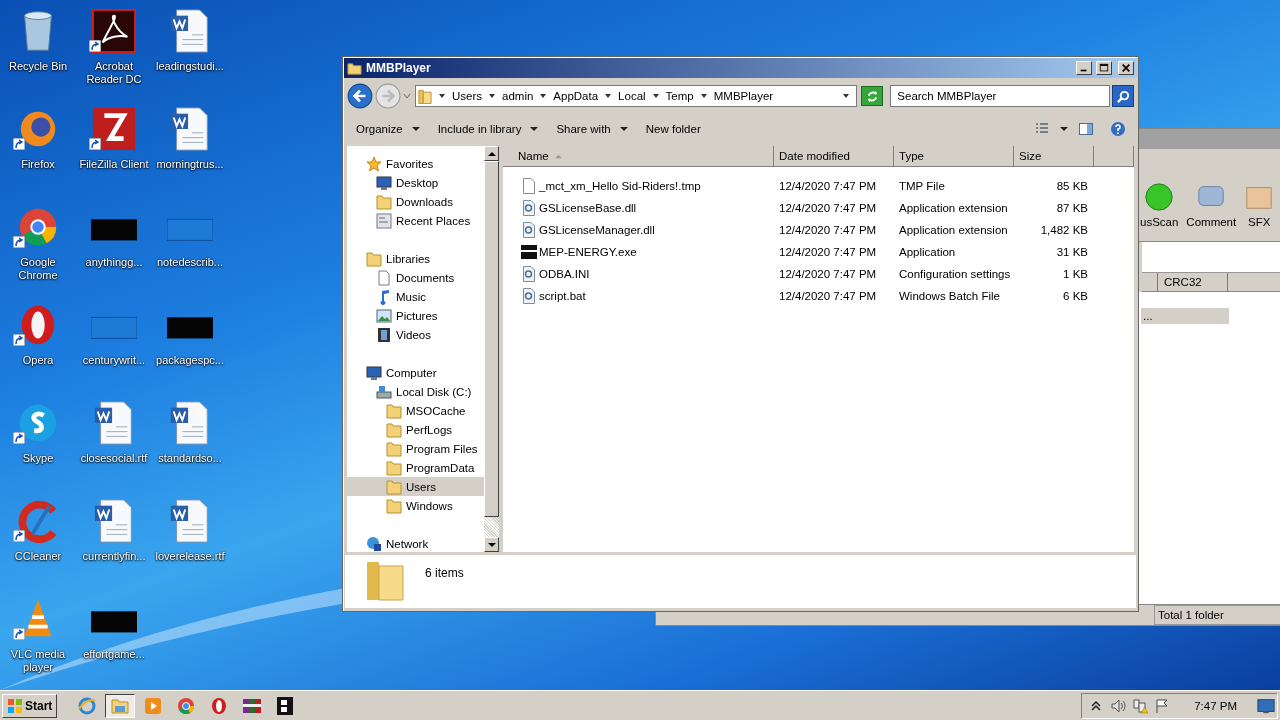  What do you see at coordinates (872, 96) in the screenshot?
I see `refresh-button` at bounding box center [872, 96].